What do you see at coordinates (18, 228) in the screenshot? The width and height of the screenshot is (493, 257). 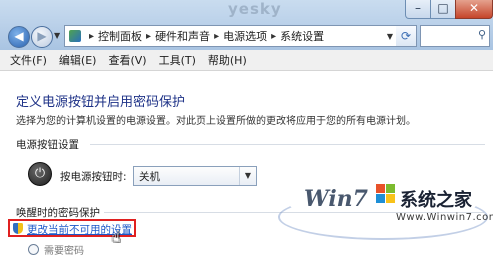 I see `uac-shield-icon` at bounding box center [18, 228].